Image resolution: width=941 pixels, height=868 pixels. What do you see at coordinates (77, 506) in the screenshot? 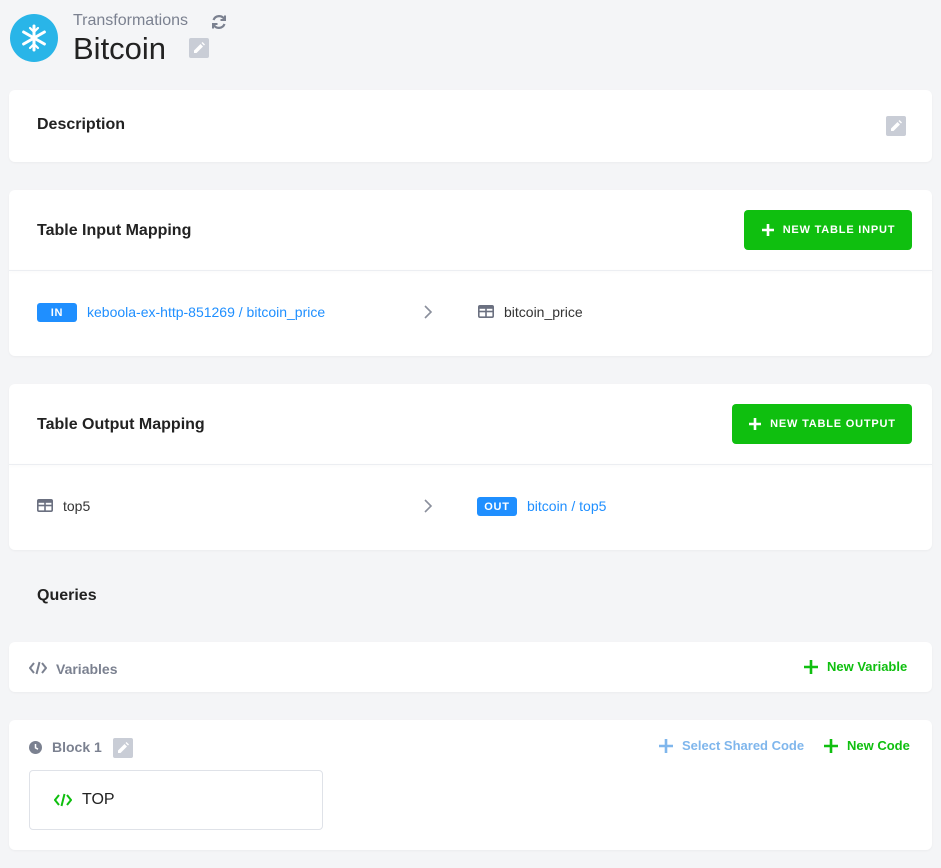
I see `output-source: top5` at bounding box center [77, 506].